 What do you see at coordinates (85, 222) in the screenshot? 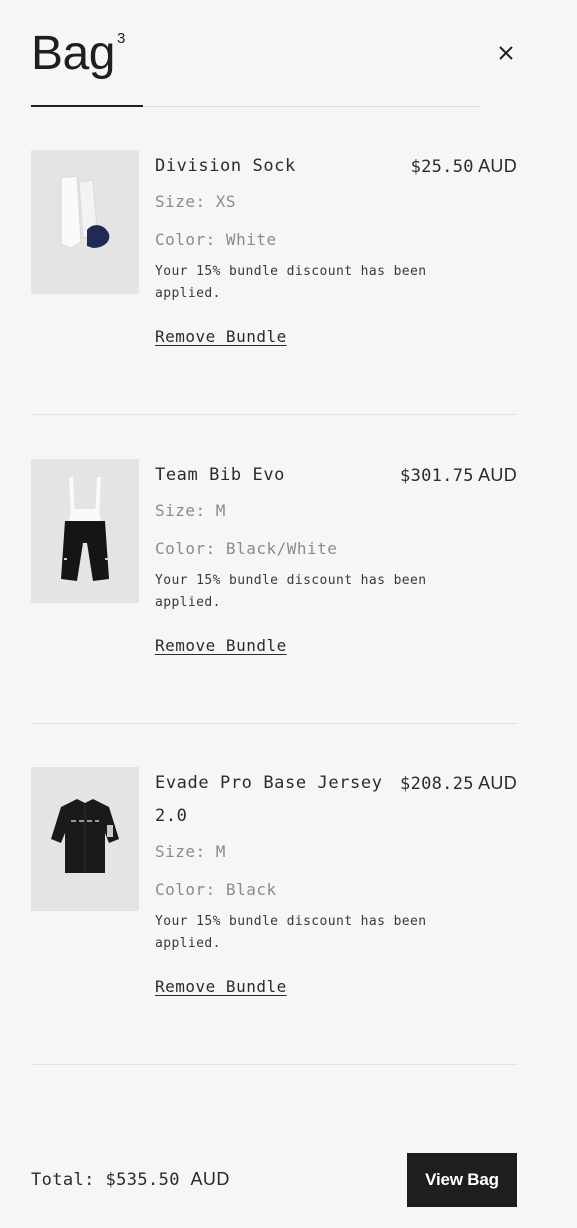
I see `product-image-sock` at bounding box center [85, 222].